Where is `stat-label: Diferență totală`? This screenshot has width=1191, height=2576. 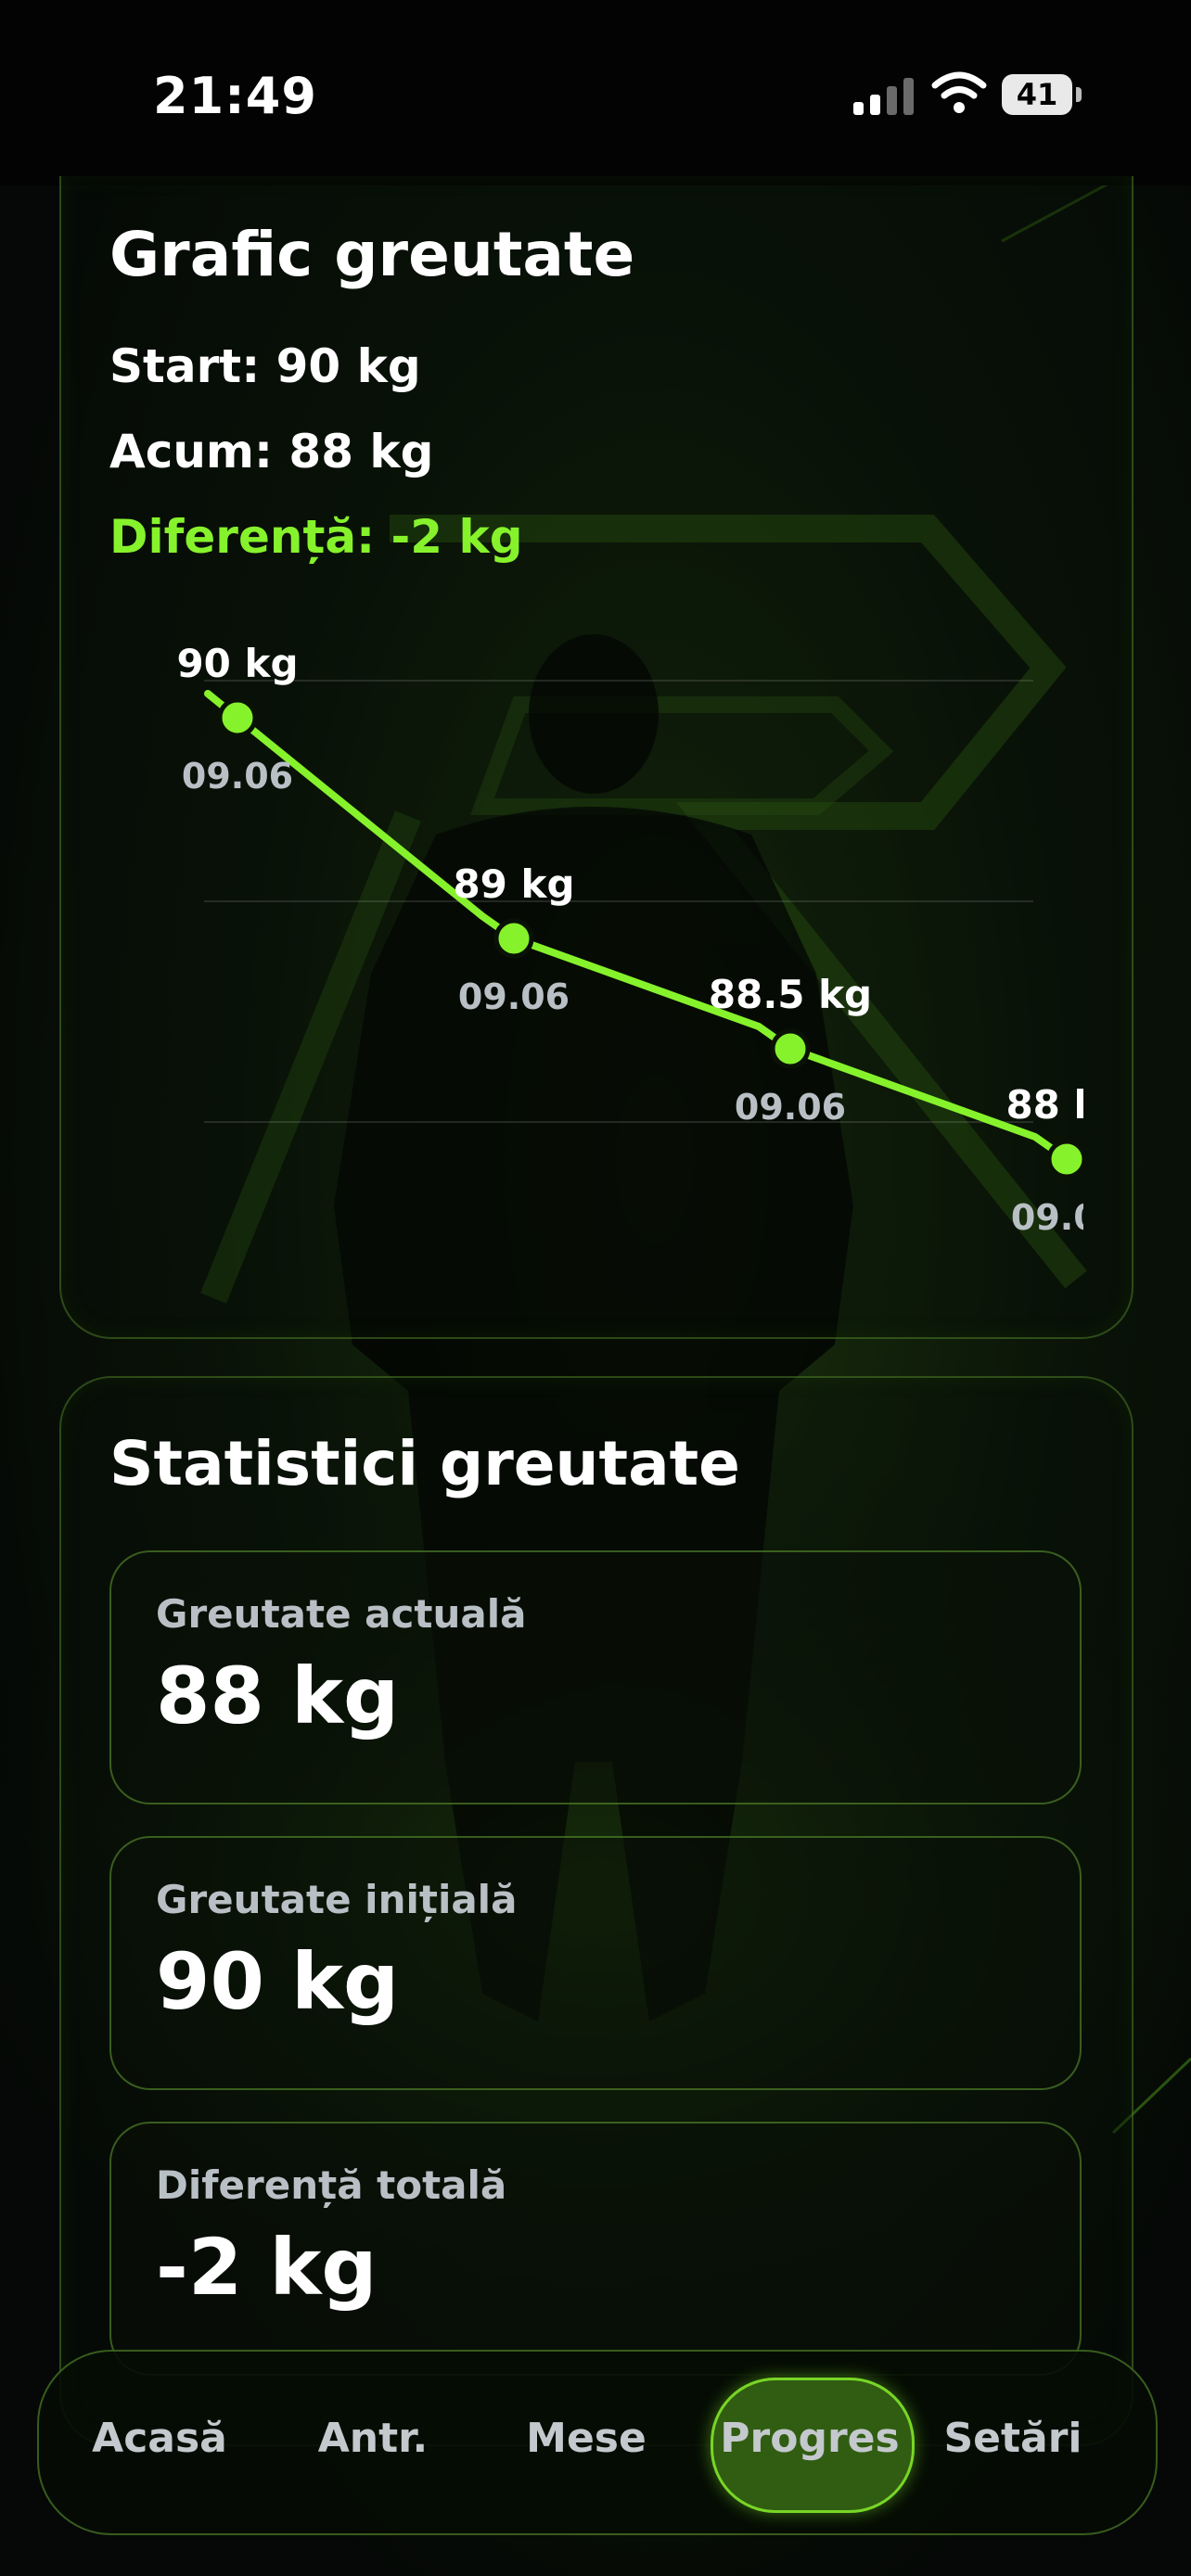 stat-label: Diferență totală is located at coordinates (331, 2185).